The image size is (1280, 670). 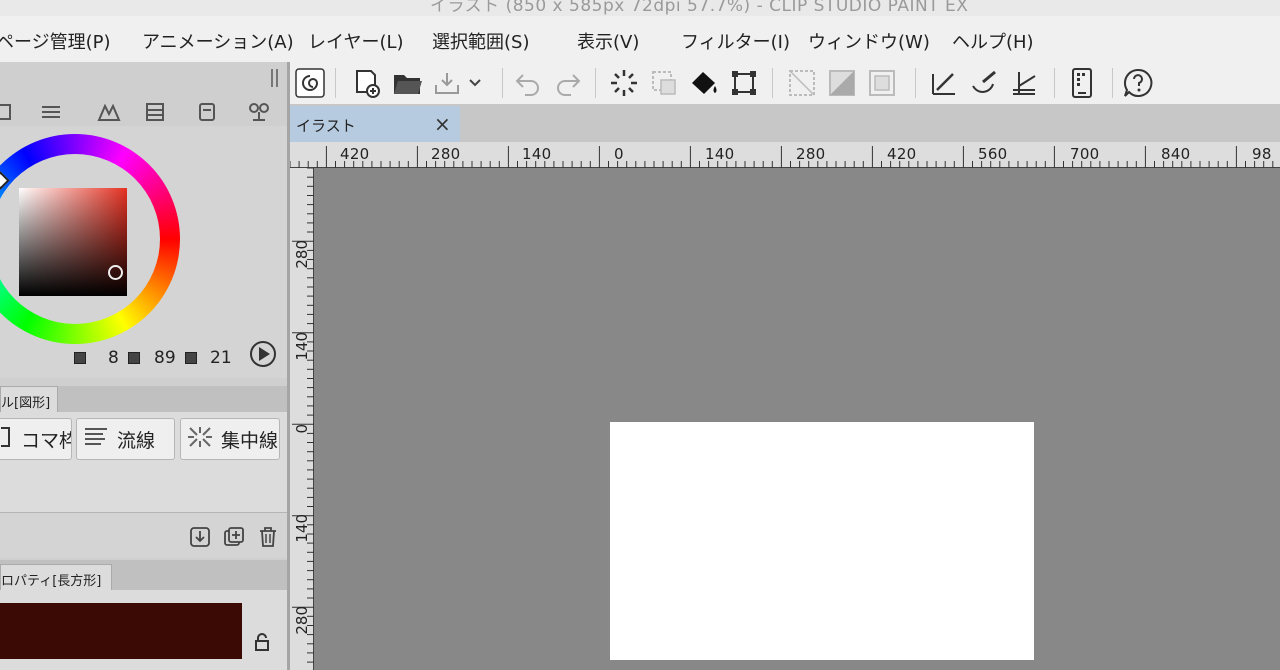 I want to click on speed-lines-button: 流線, so click(x=125, y=439).